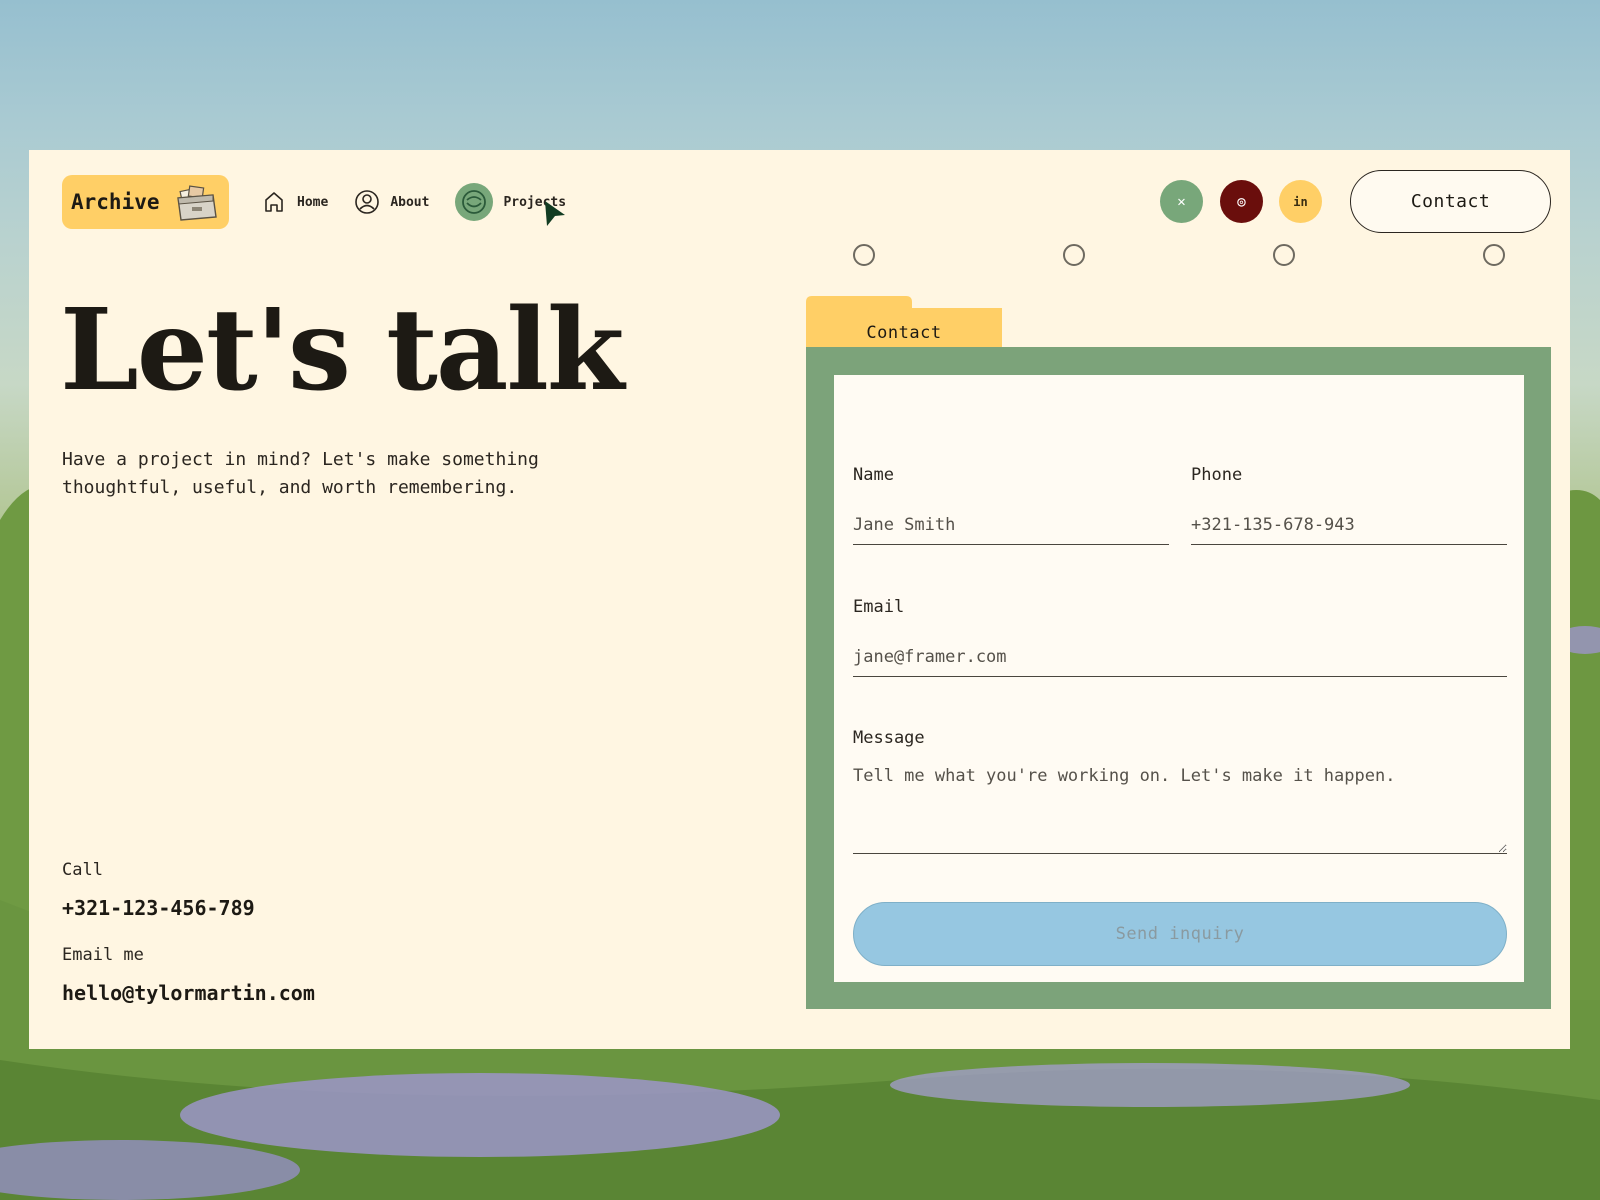  What do you see at coordinates (103, 955) in the screenshot?
I see `email-label: Email me` at bounding box center [103, 955].